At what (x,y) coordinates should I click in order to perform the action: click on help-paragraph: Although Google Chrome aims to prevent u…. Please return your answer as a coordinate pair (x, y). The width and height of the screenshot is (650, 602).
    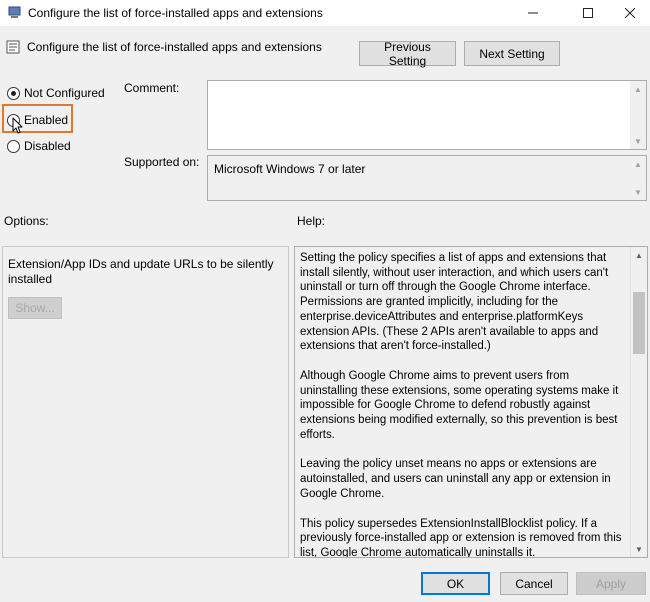
    Looking at the image, I should click on (459, 405).